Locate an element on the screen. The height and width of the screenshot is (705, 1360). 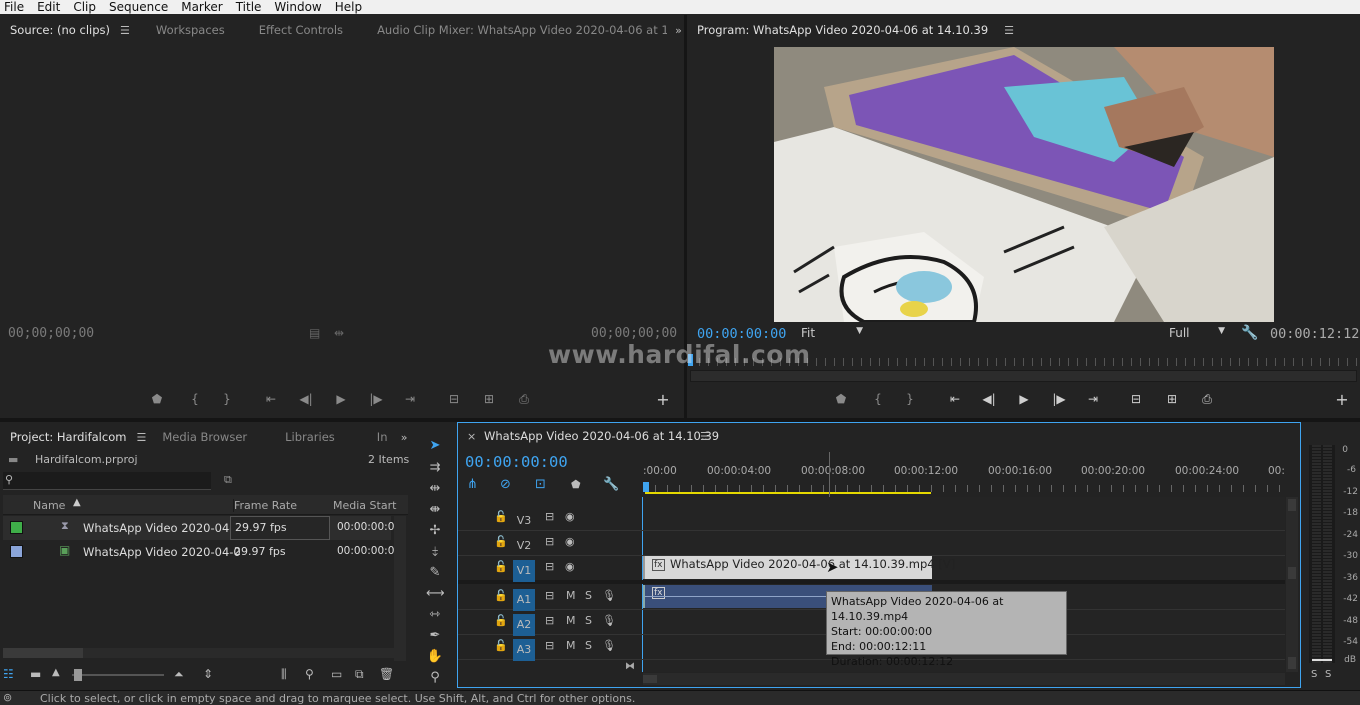
tab-source: Source: (no clips) is located at coordinates (60, 30).